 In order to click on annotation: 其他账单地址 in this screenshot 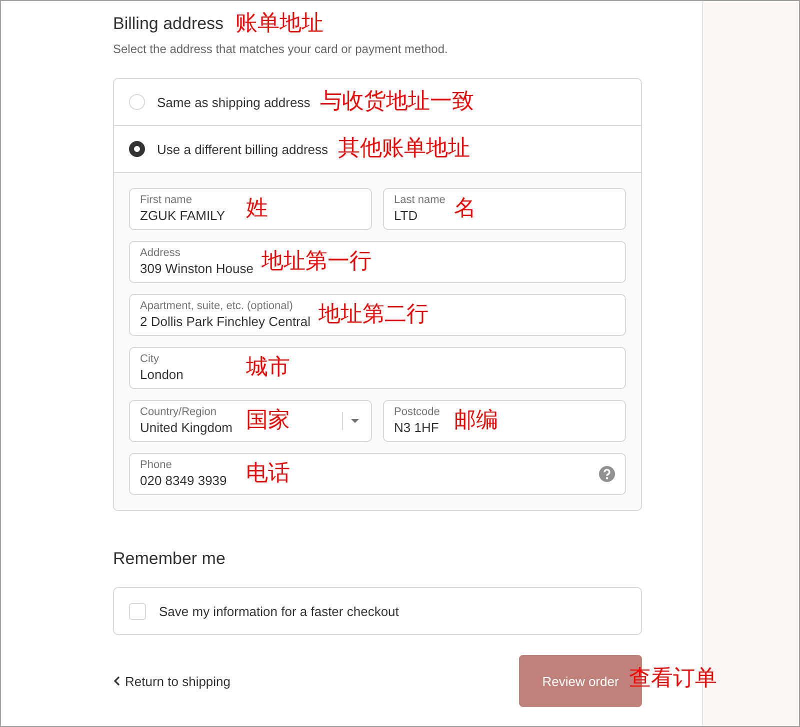, I will do `click(404, 149)`.